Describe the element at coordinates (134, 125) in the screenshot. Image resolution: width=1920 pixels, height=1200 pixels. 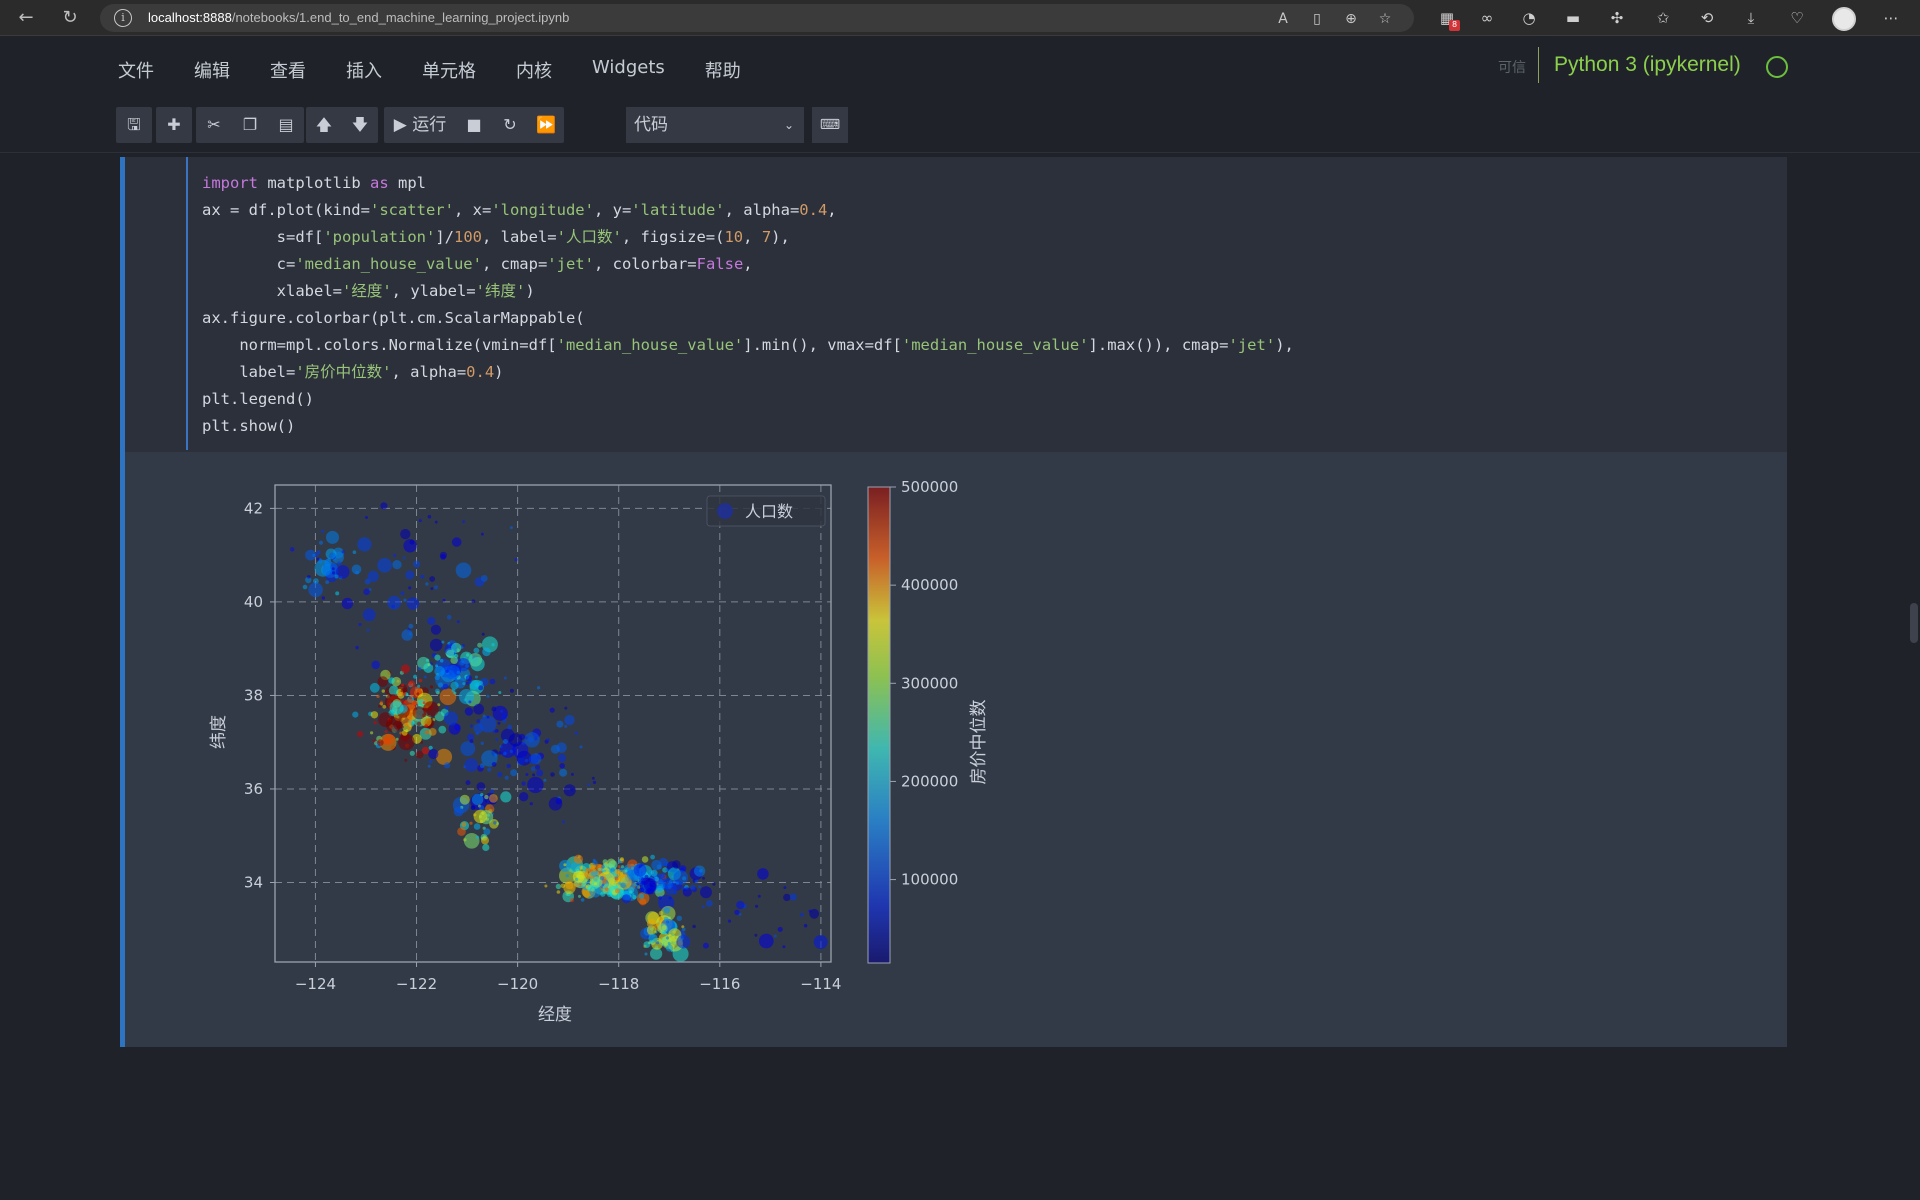
I see `save-icon: 🖫` at that location.